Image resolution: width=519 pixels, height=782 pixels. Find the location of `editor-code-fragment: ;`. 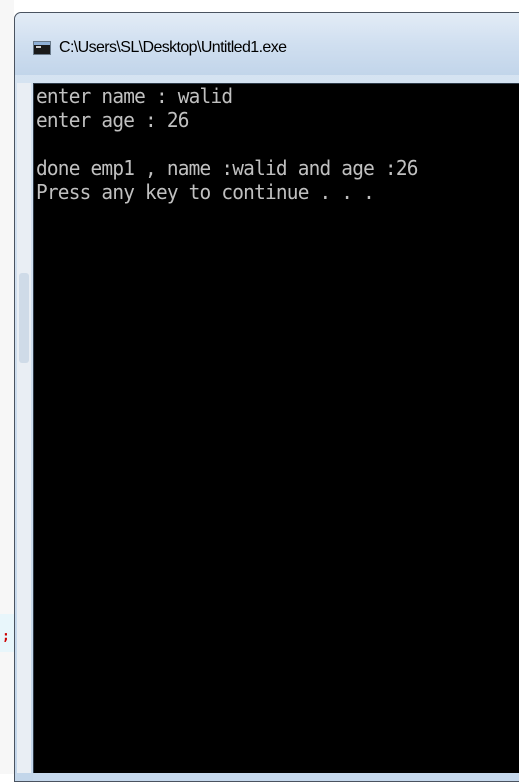

editor-code-fragment: ; is located at coordinates (6, 636).